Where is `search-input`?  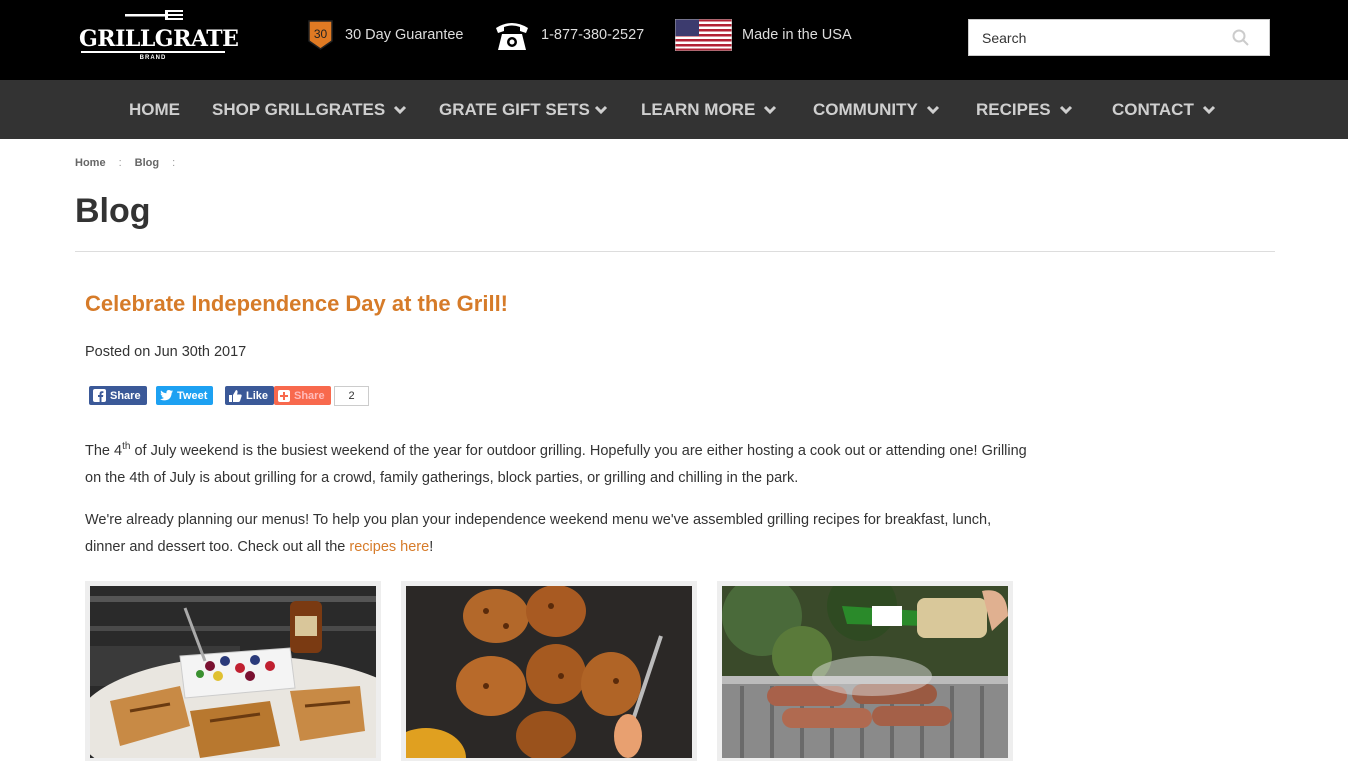 search-input is located at coordinates (1099, 37).